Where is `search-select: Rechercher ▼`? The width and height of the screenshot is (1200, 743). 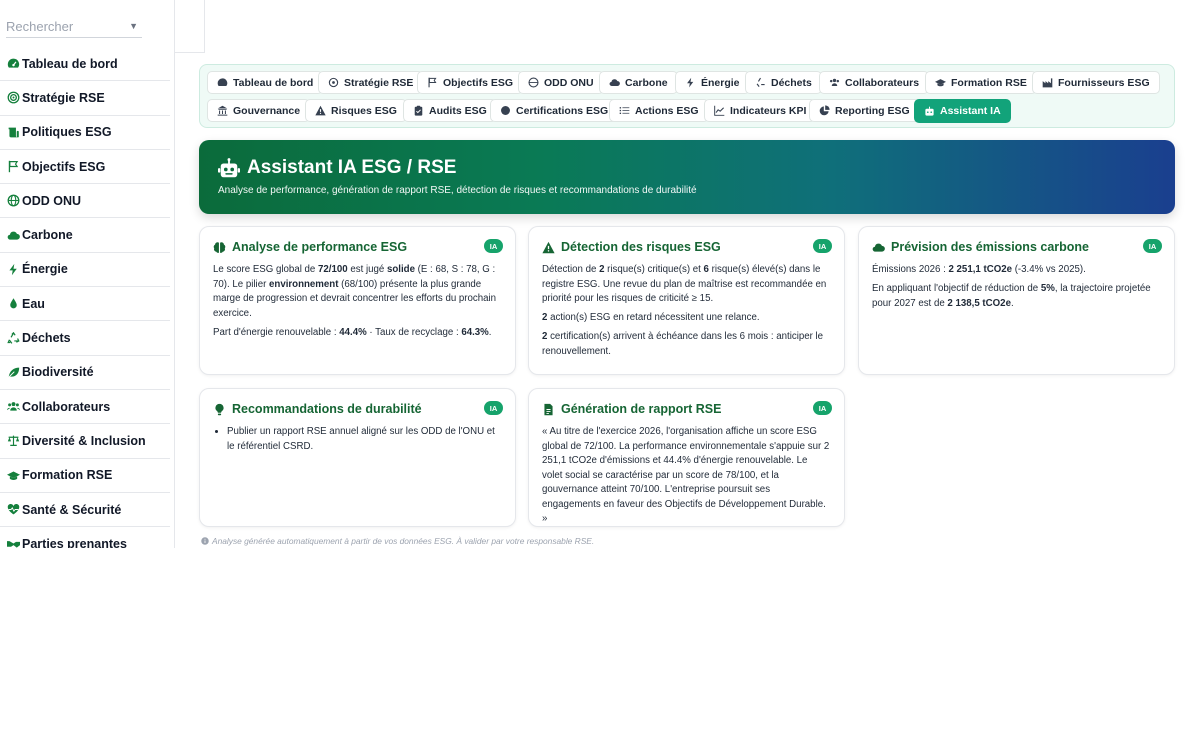 search-select: Rechercher ▼ is located at coordinates (74, 27).